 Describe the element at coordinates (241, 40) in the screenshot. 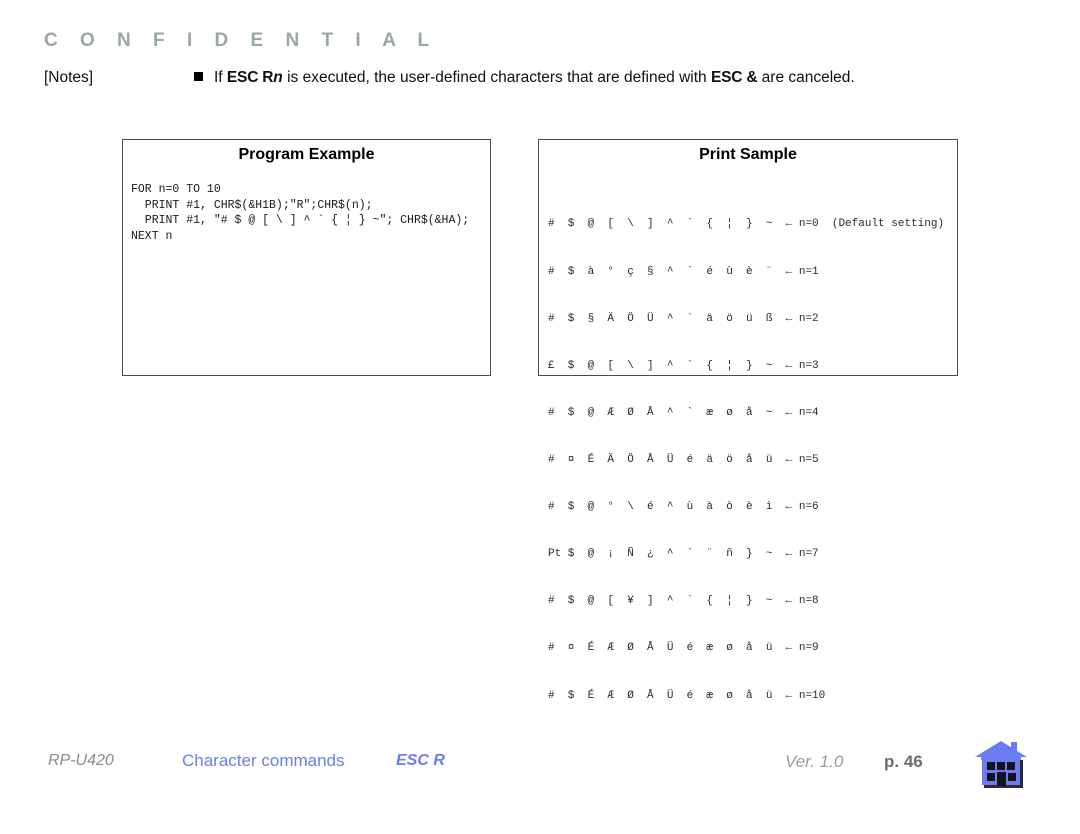

I see `confidential-watermark: C O N F I D E N T I A L` at that location.